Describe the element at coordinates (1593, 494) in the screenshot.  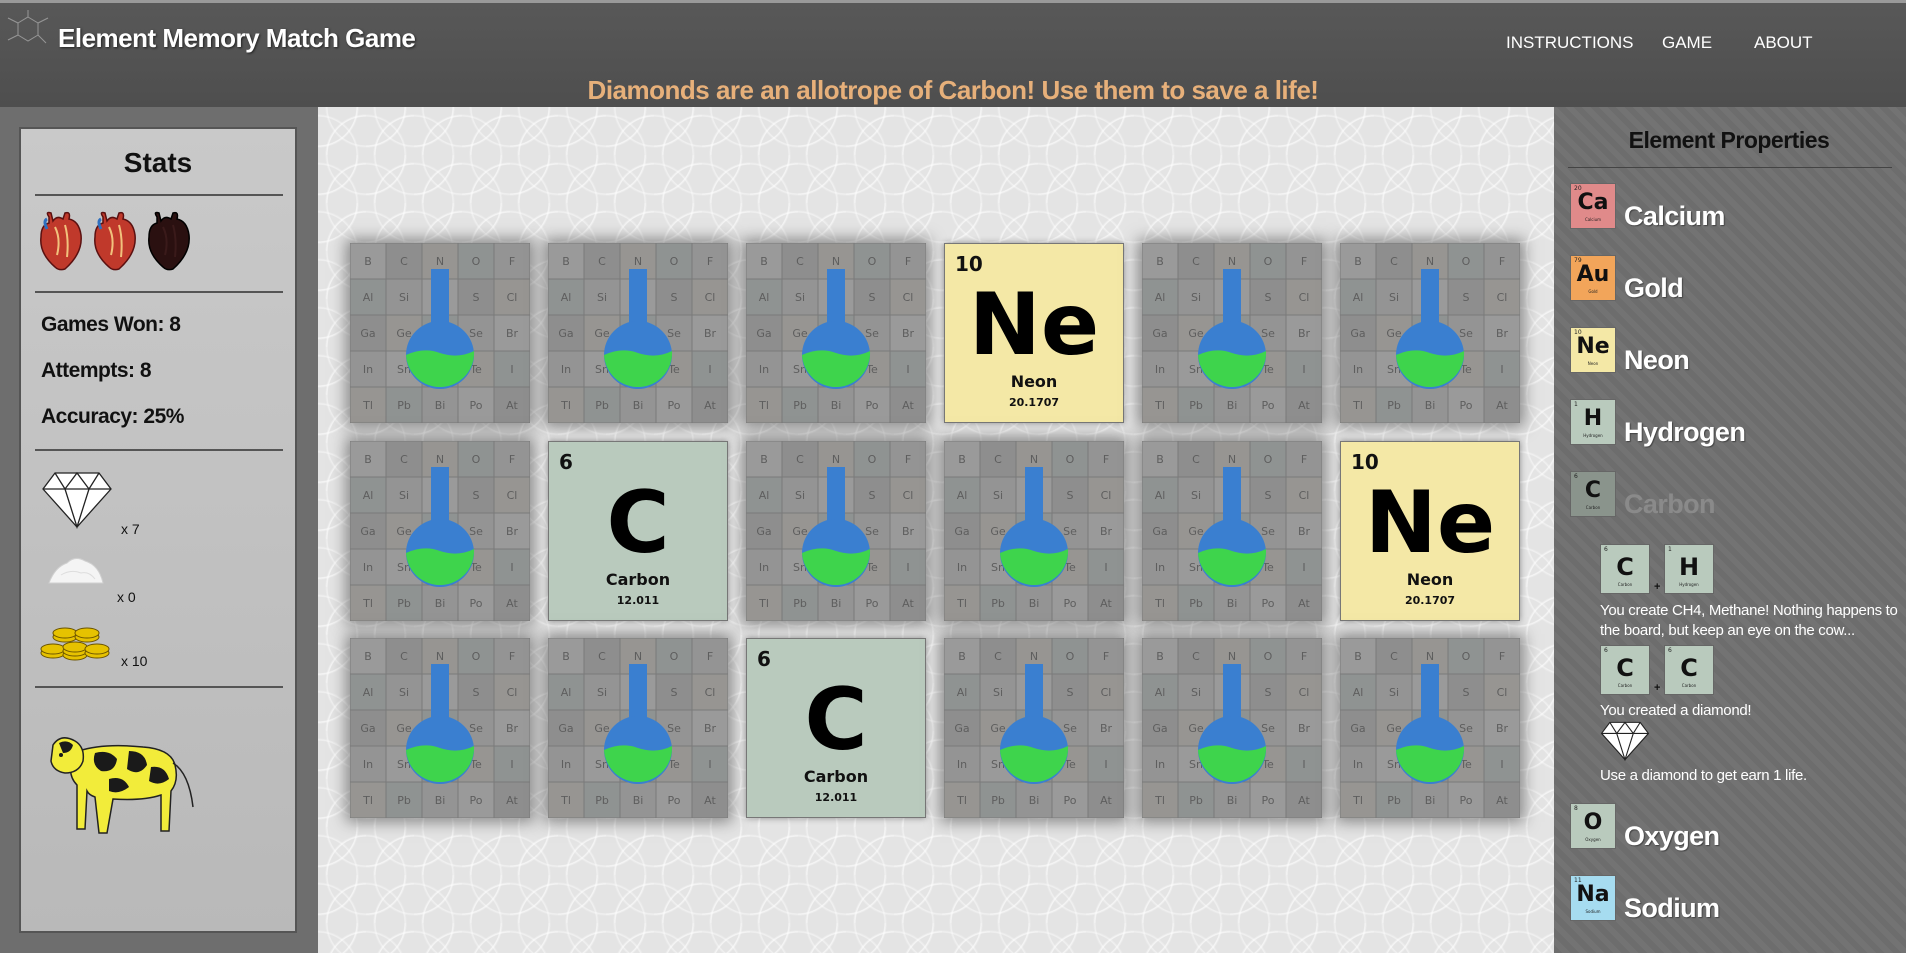
I see `element-tile-carbon: 6 C Carbon` at that location.